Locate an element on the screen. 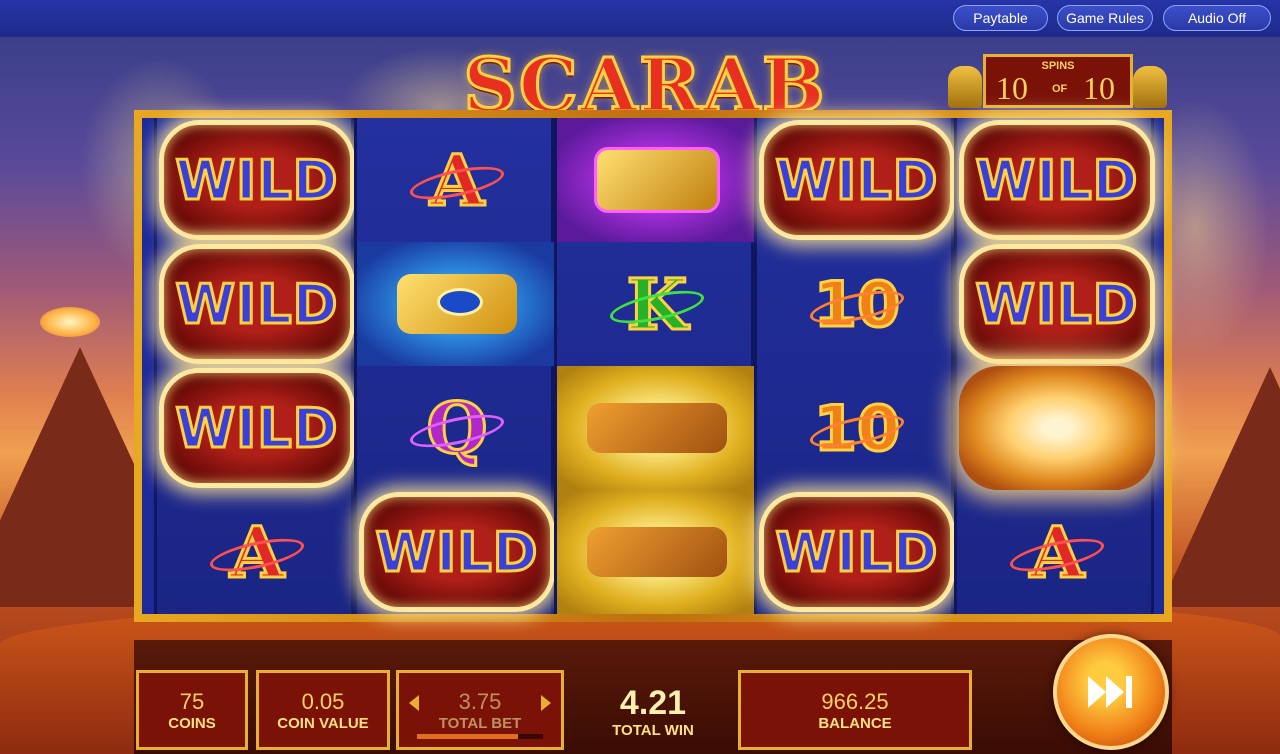 The height and width of the screenshot is (754, 1280). audio-toggle-button: Audio Off is located at coordinates (1217, 18).